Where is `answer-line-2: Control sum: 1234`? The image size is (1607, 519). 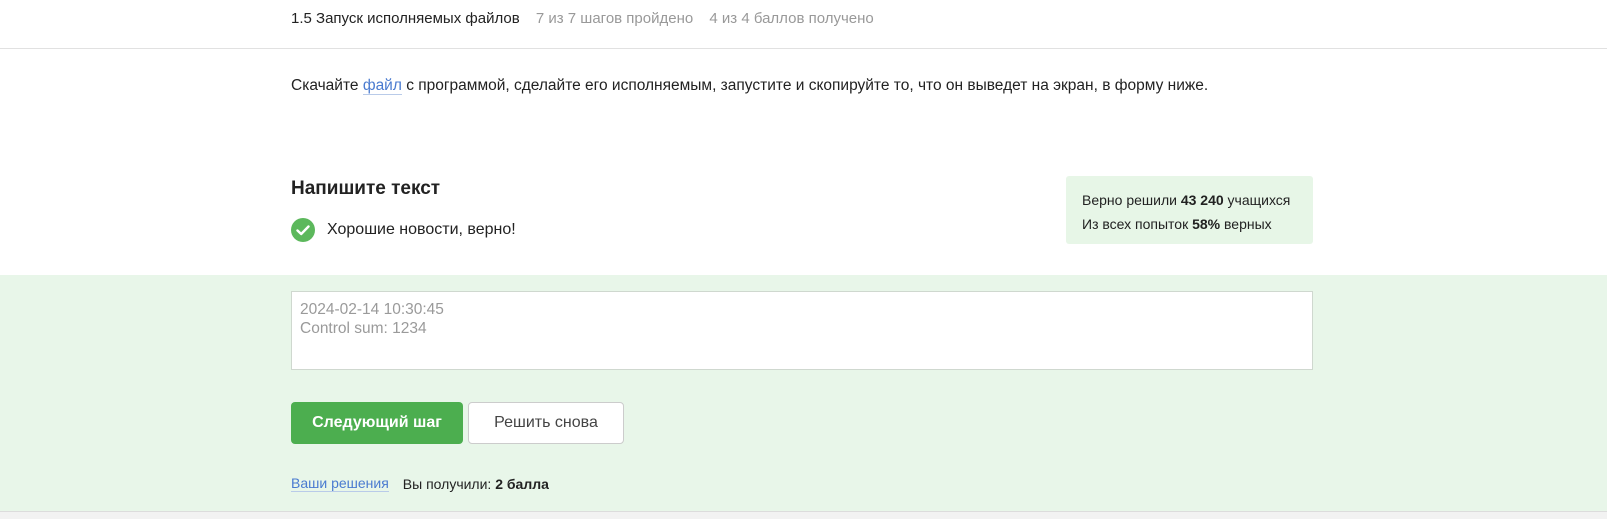
answer-line-2: Control sum: 1234 is located at coordinates (363, 328).